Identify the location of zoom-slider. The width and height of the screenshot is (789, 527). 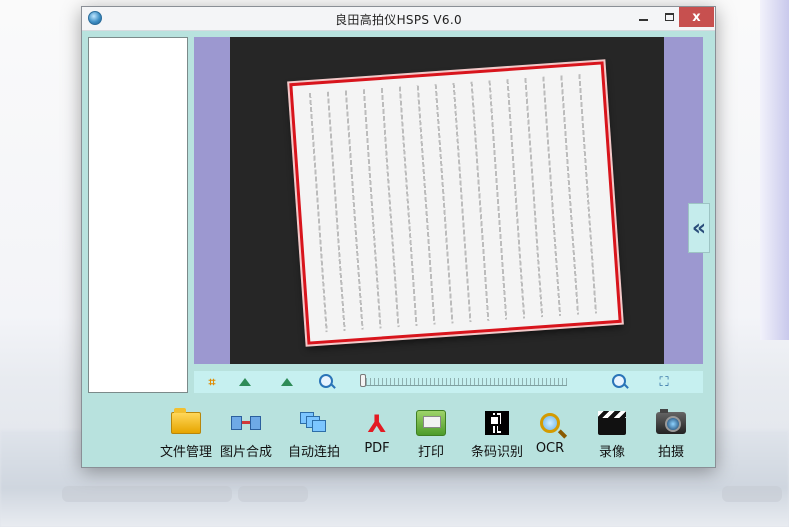
(463, 380).